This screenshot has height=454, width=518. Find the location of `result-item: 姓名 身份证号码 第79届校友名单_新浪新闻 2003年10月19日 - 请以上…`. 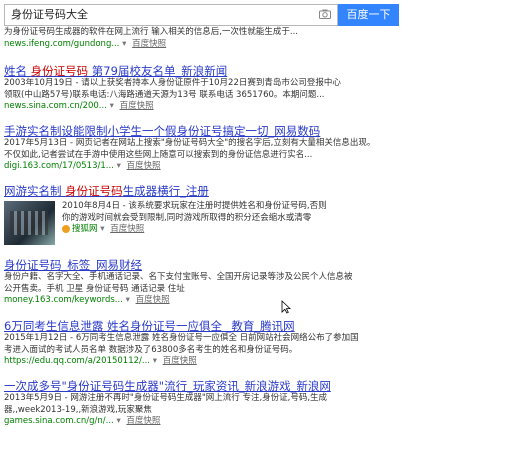

result-item: 姓名 身份证号码 第79届校友名单_新浪新闻 2003年10月19日 - 请以上… is located at coordinates (239, 88).